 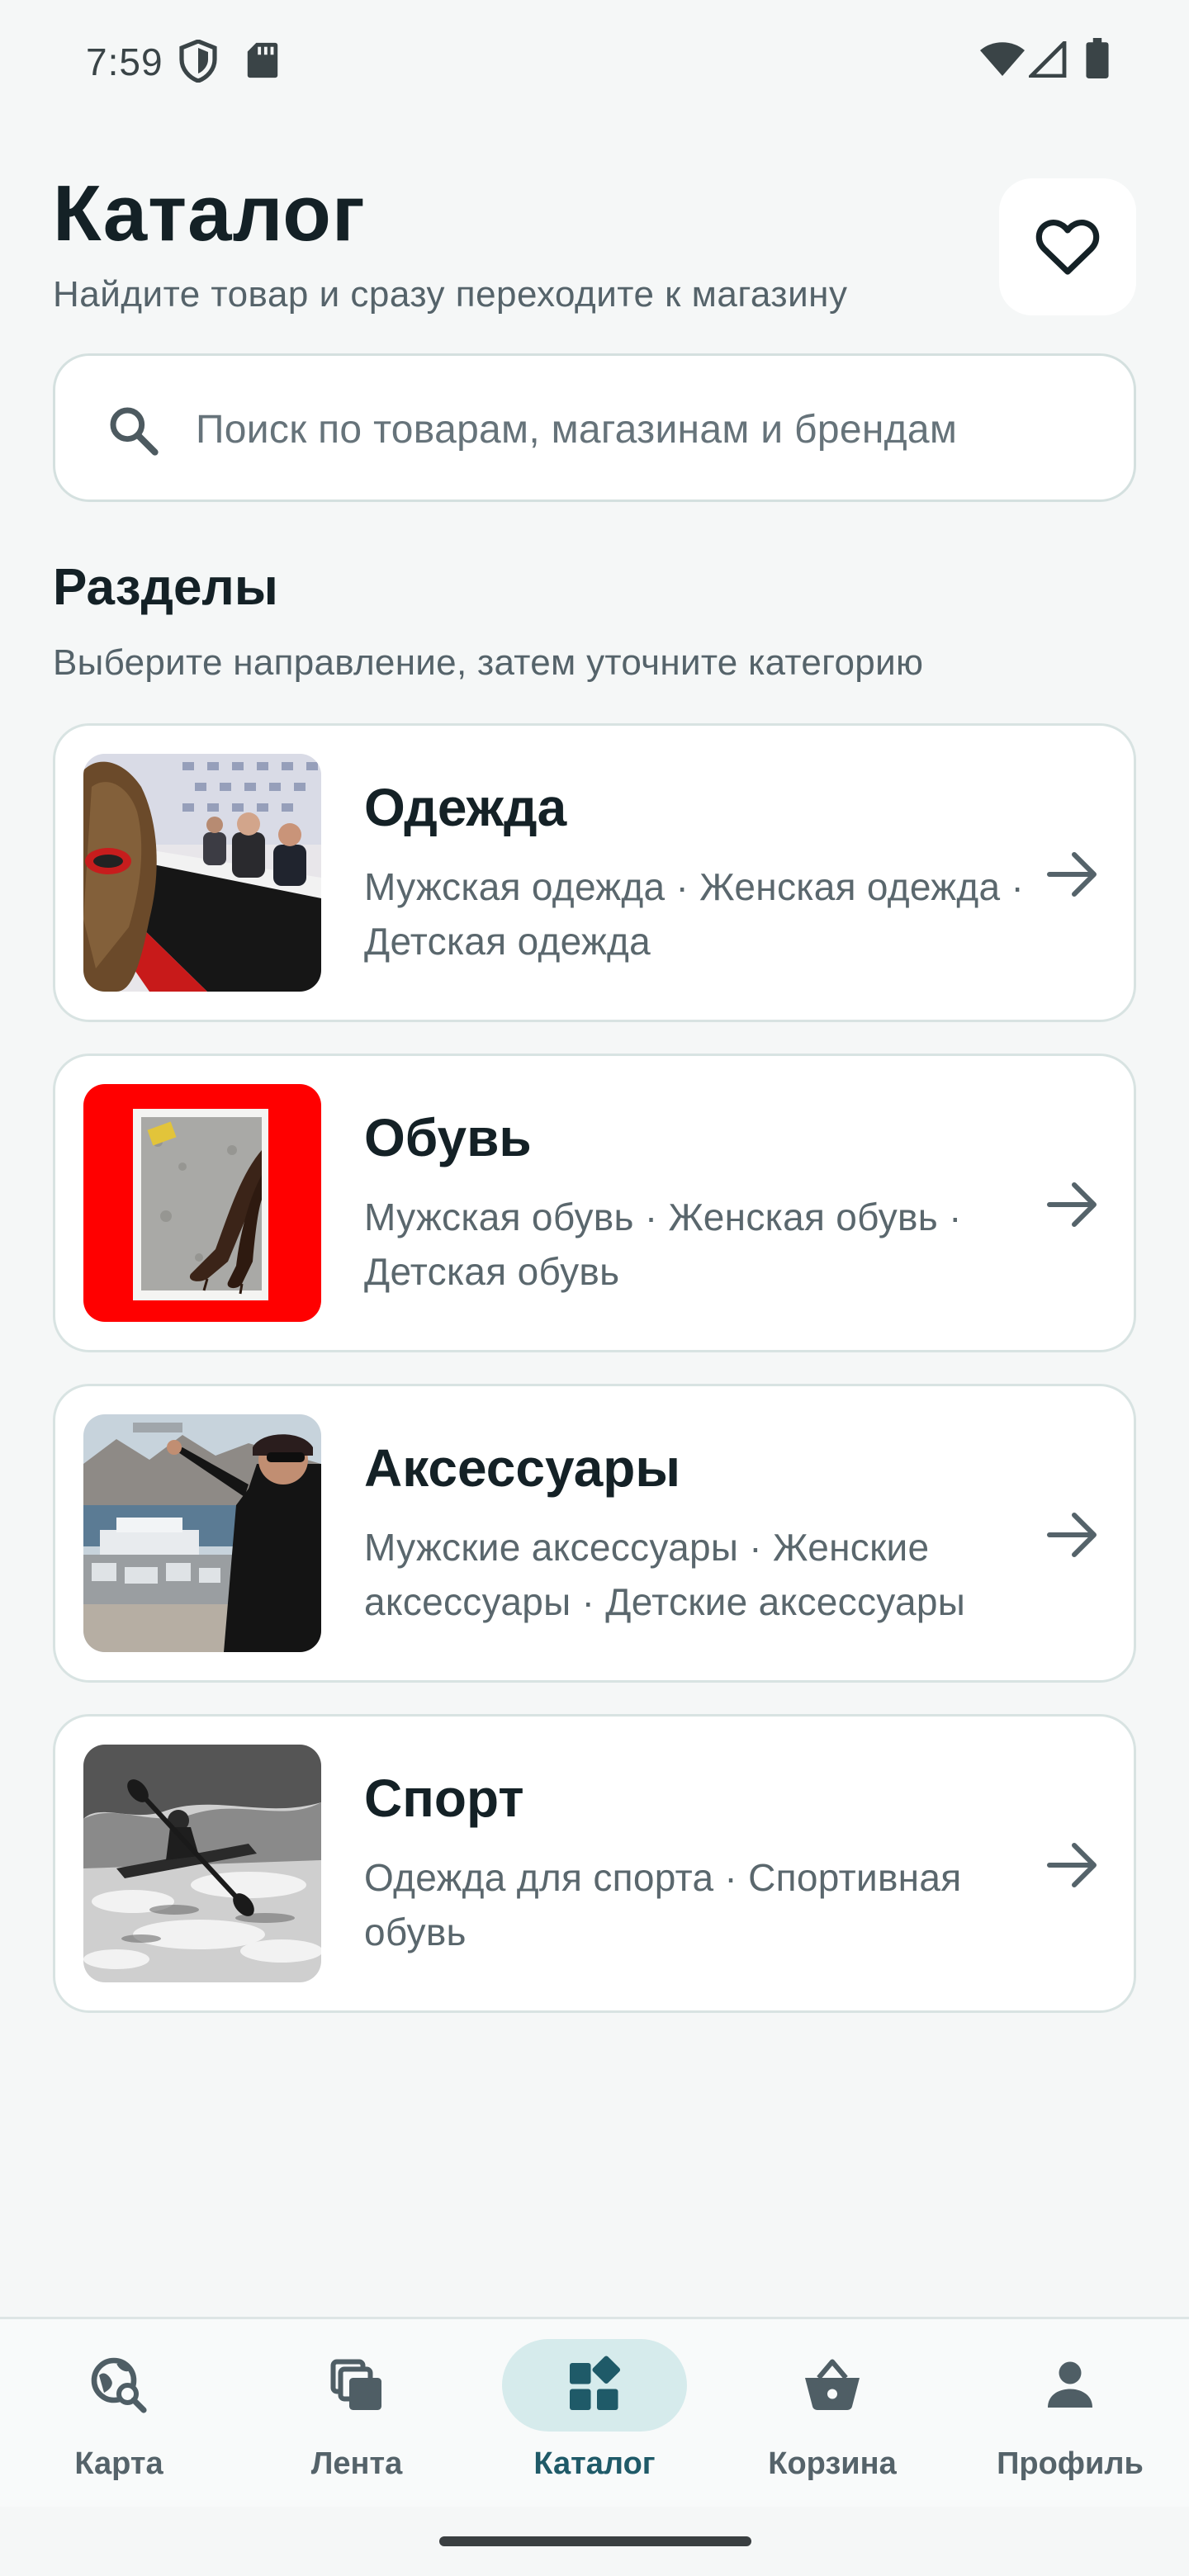 I want to click on signal-icon, so click(x=1048, y=59).